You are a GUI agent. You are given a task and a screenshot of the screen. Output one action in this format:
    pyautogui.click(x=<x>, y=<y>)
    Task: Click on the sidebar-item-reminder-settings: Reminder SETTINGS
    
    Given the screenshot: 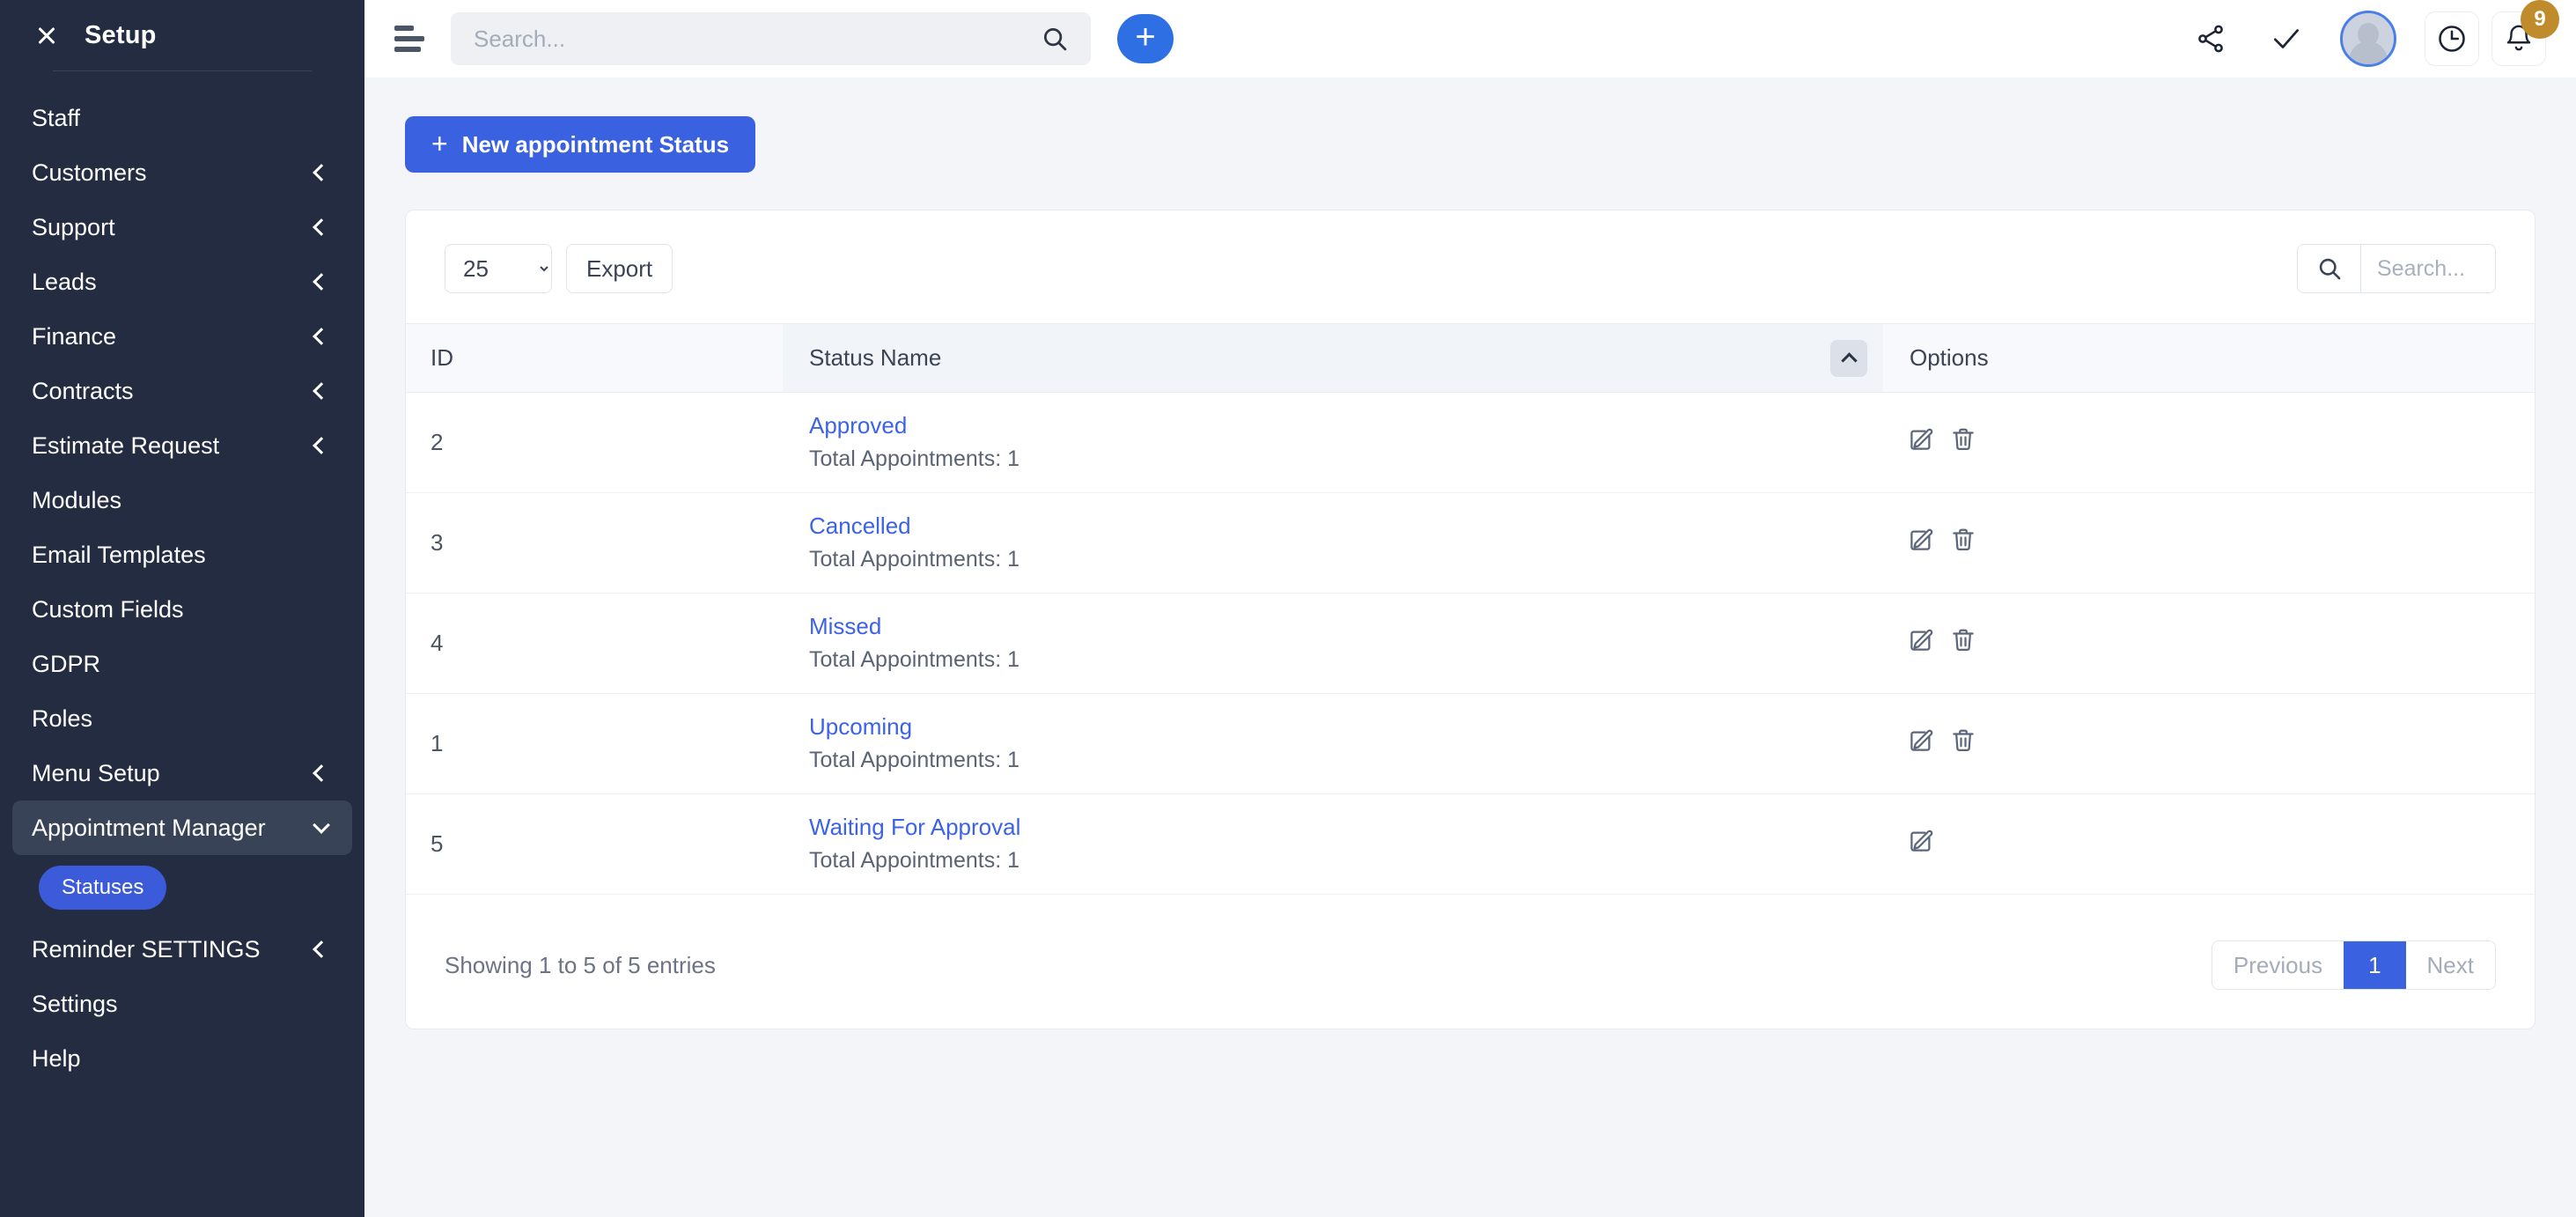 What is the action you would take?
    pyautogui.click(x=182, y=949)
    